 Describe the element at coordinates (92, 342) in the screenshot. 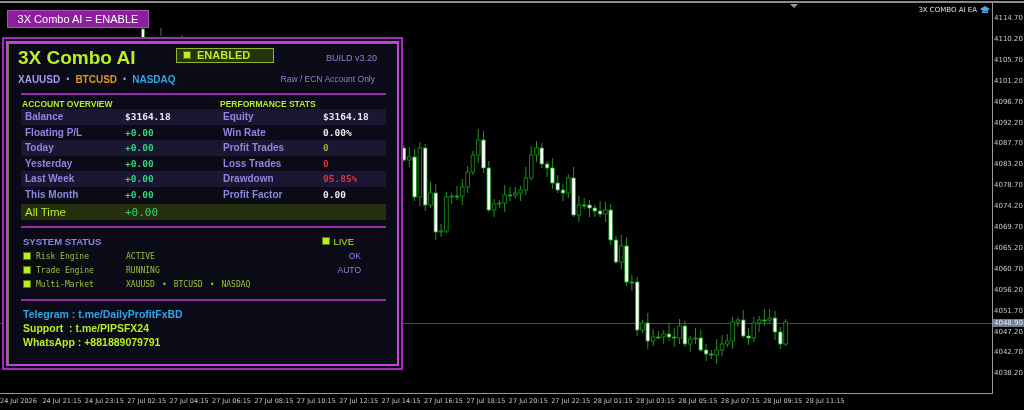

I see `contact-line: WhatsApp : +881889079791` at that location.